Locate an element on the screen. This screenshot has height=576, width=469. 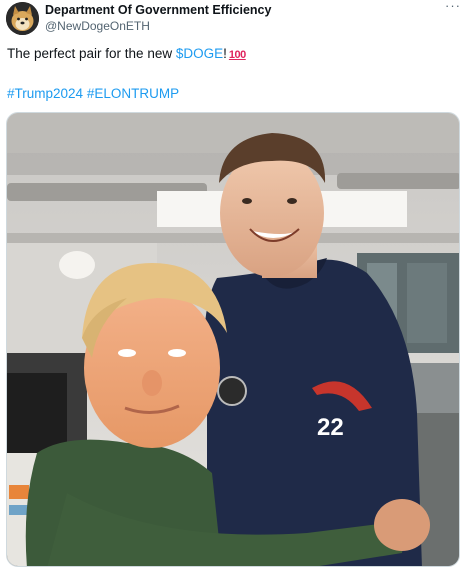
doge-avatar-icon is located at coordinates (22, 18).